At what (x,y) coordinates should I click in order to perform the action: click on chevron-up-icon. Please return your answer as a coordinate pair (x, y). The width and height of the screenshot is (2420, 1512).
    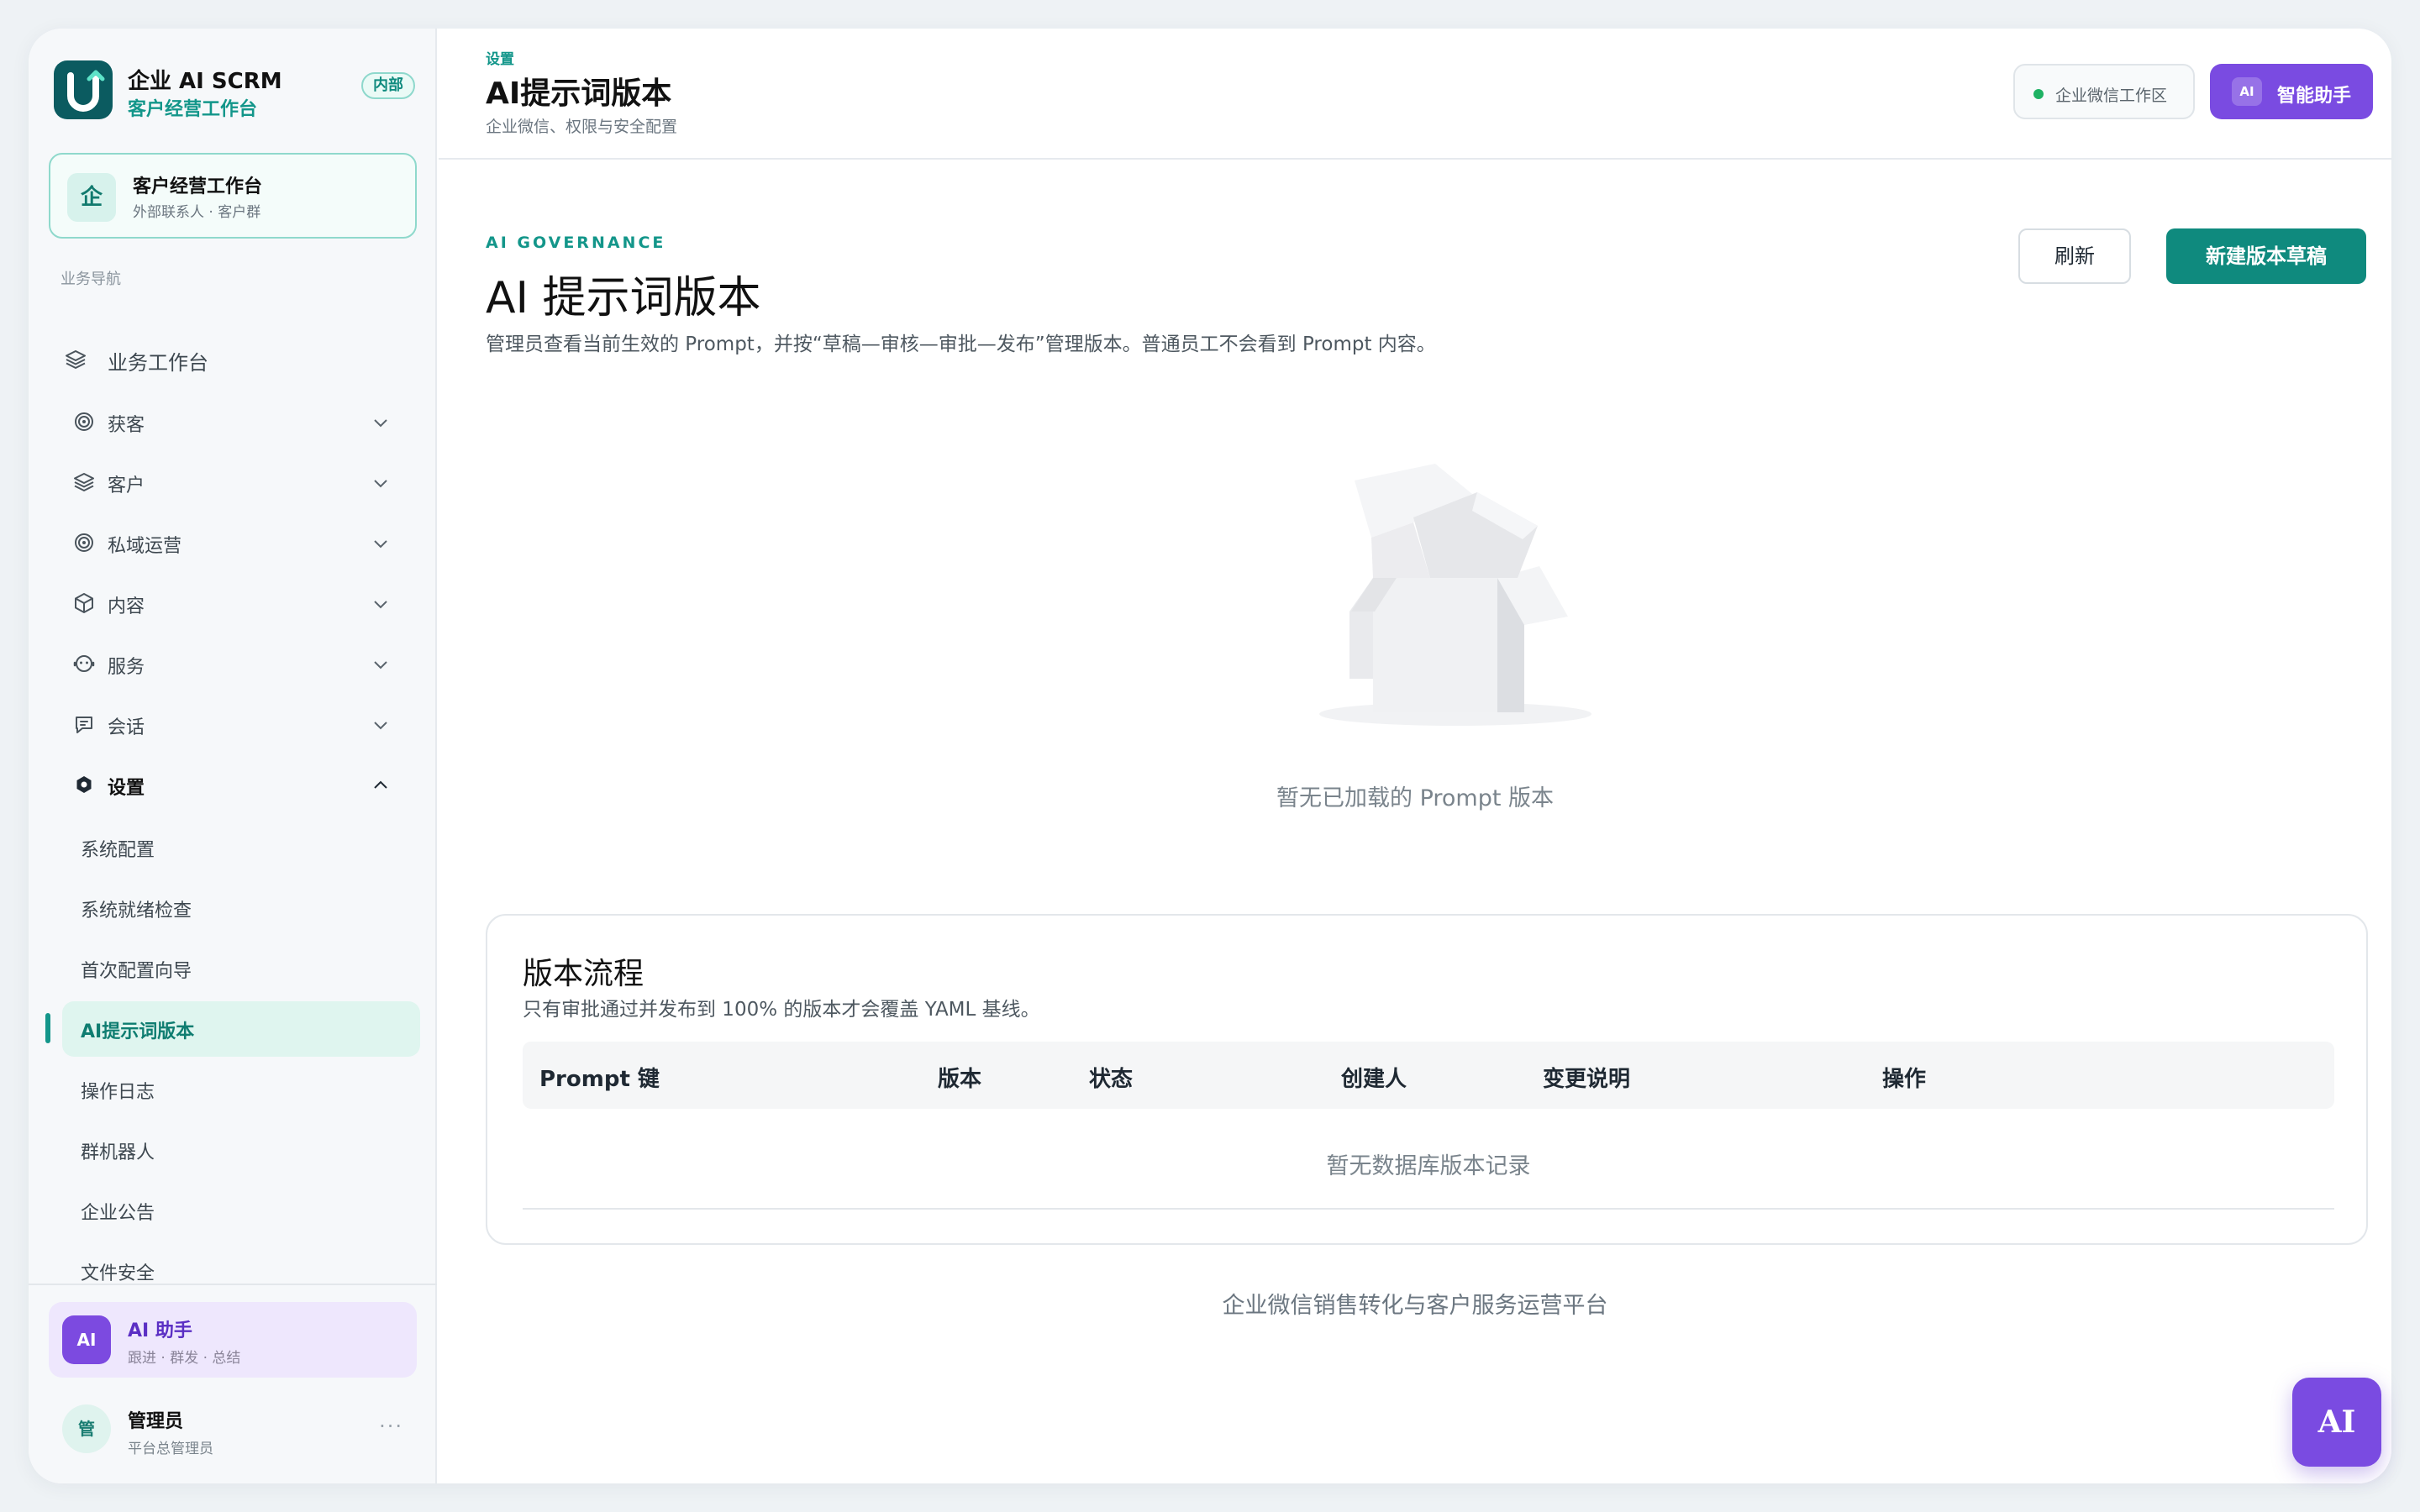
    Looking at the image, I should click on (381, 784).